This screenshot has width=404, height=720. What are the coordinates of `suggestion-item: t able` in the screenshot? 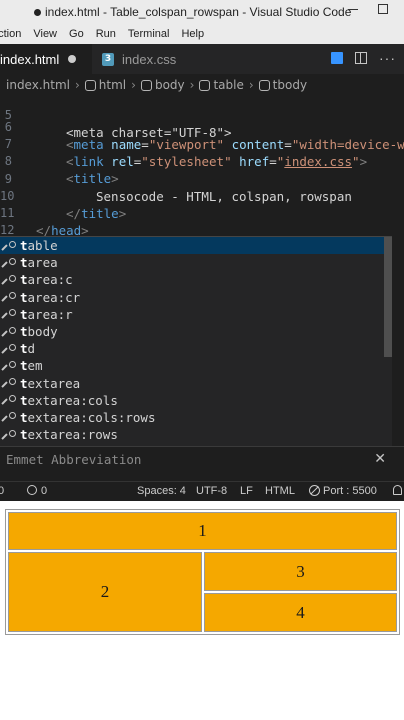 It's located at (196, 246).